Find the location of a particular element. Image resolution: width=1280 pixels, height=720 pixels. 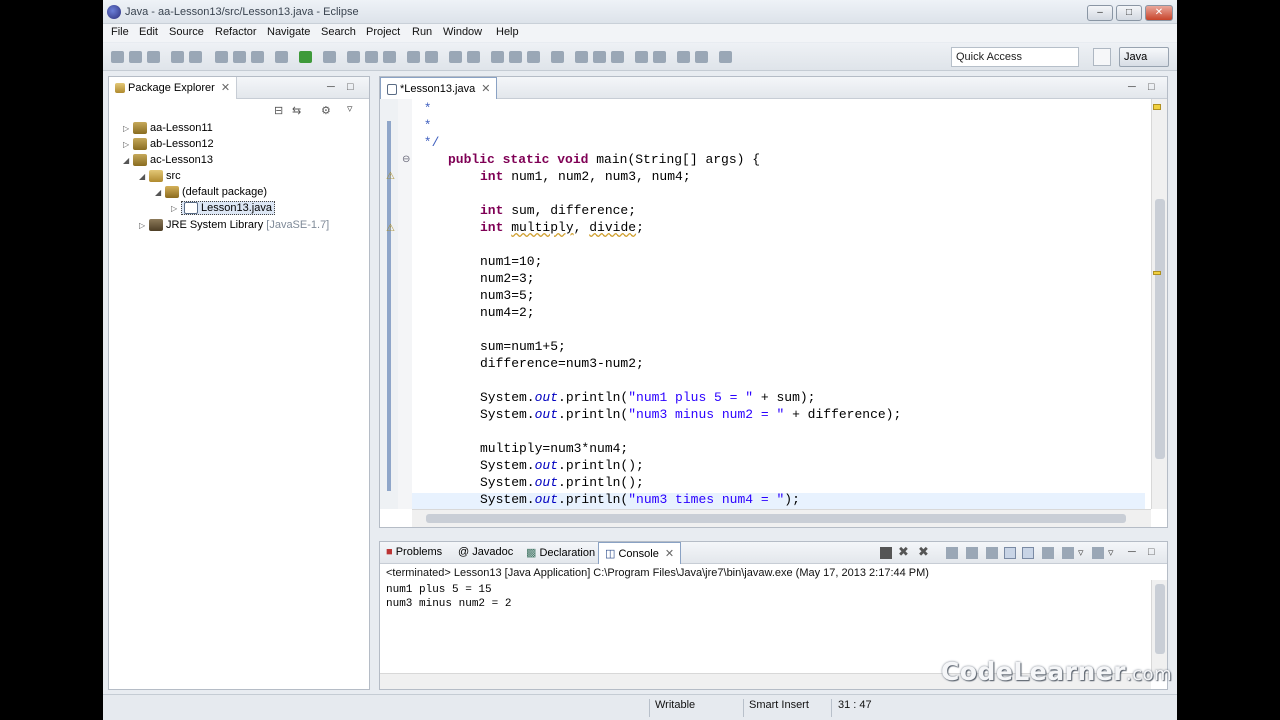

menu-help: Help is located at coordinates (507, 32).